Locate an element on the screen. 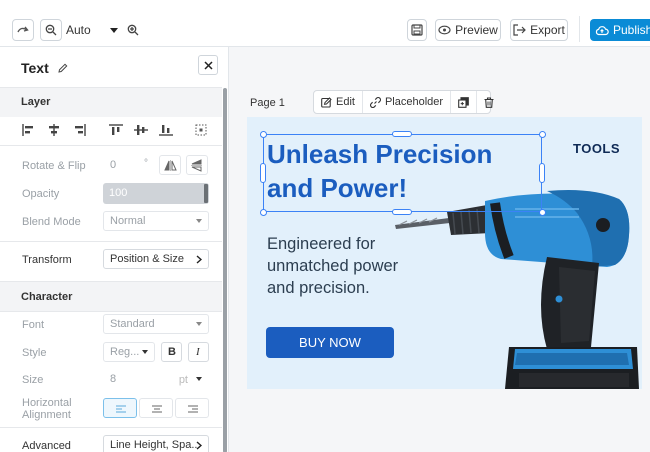 The width and height of the screenshot is (650, 452). distribute-icon is located at coordinates (201, 130).